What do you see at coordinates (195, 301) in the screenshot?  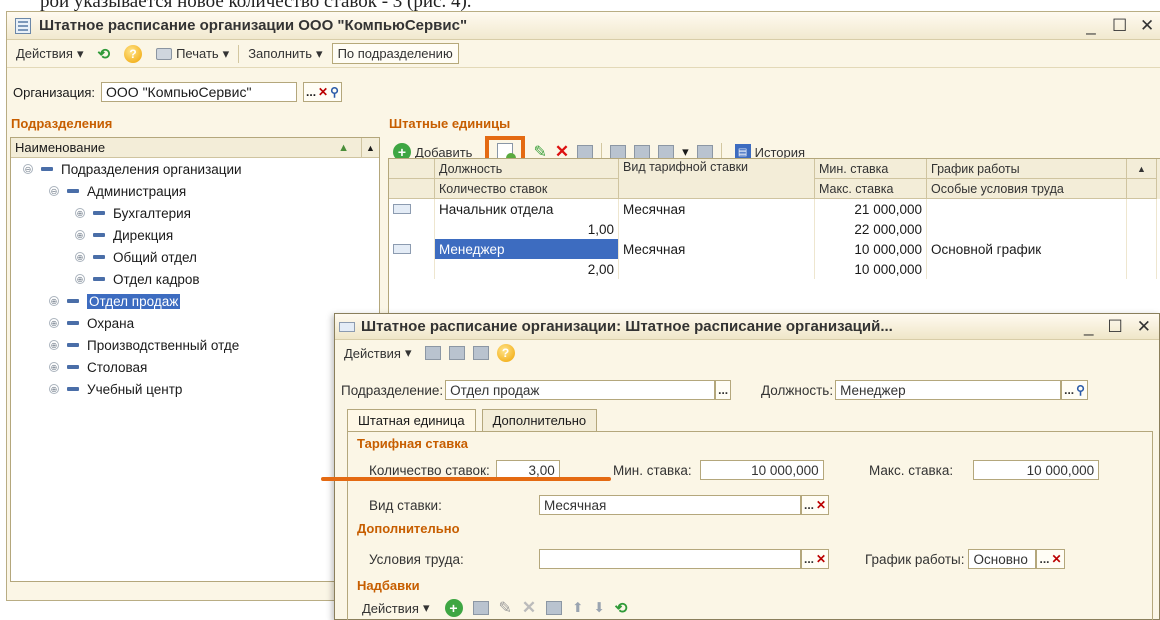 I see `tree-item: ⊕ Отдел продаж` at bounding box center [195, 301].